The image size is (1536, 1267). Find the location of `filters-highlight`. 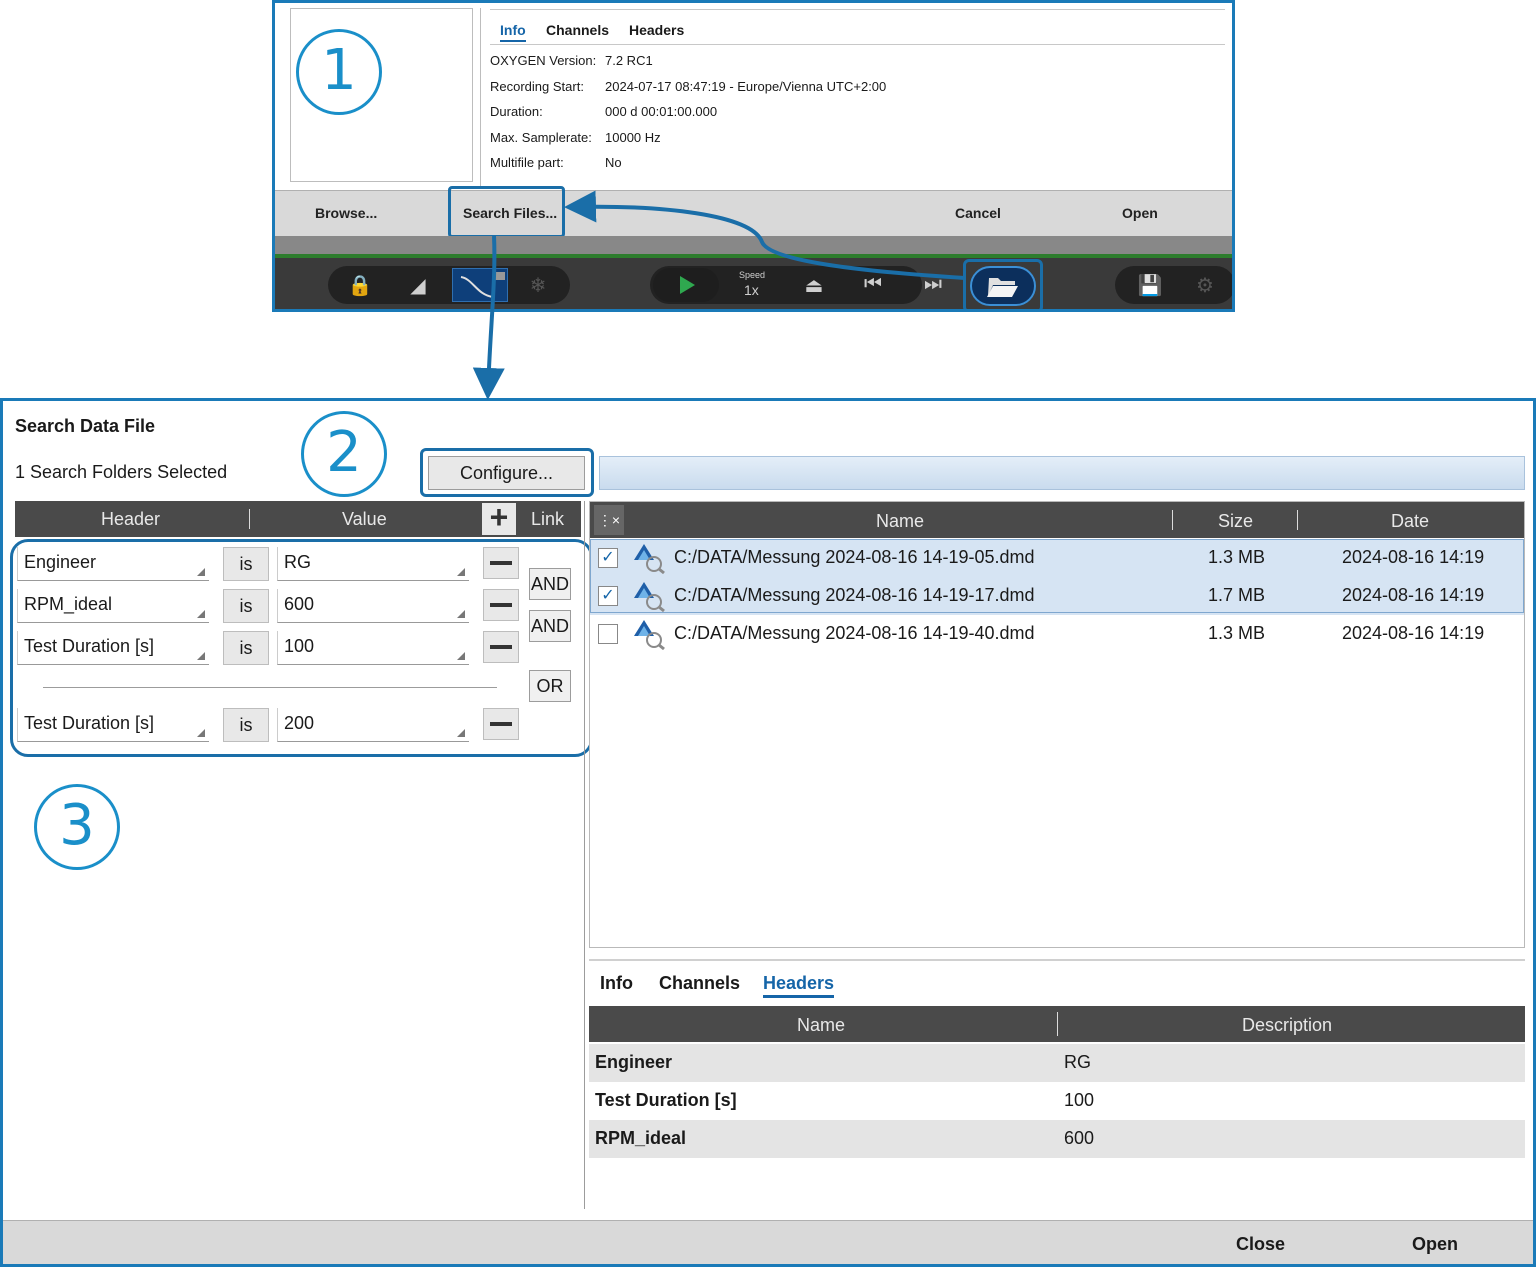

filters-highlight is located at coordinates (301, 648).